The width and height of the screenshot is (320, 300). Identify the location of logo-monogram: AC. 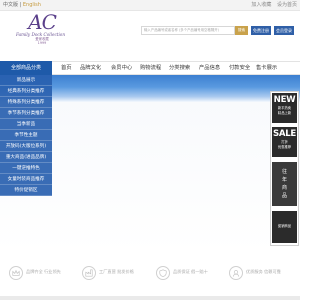
(42, 22).